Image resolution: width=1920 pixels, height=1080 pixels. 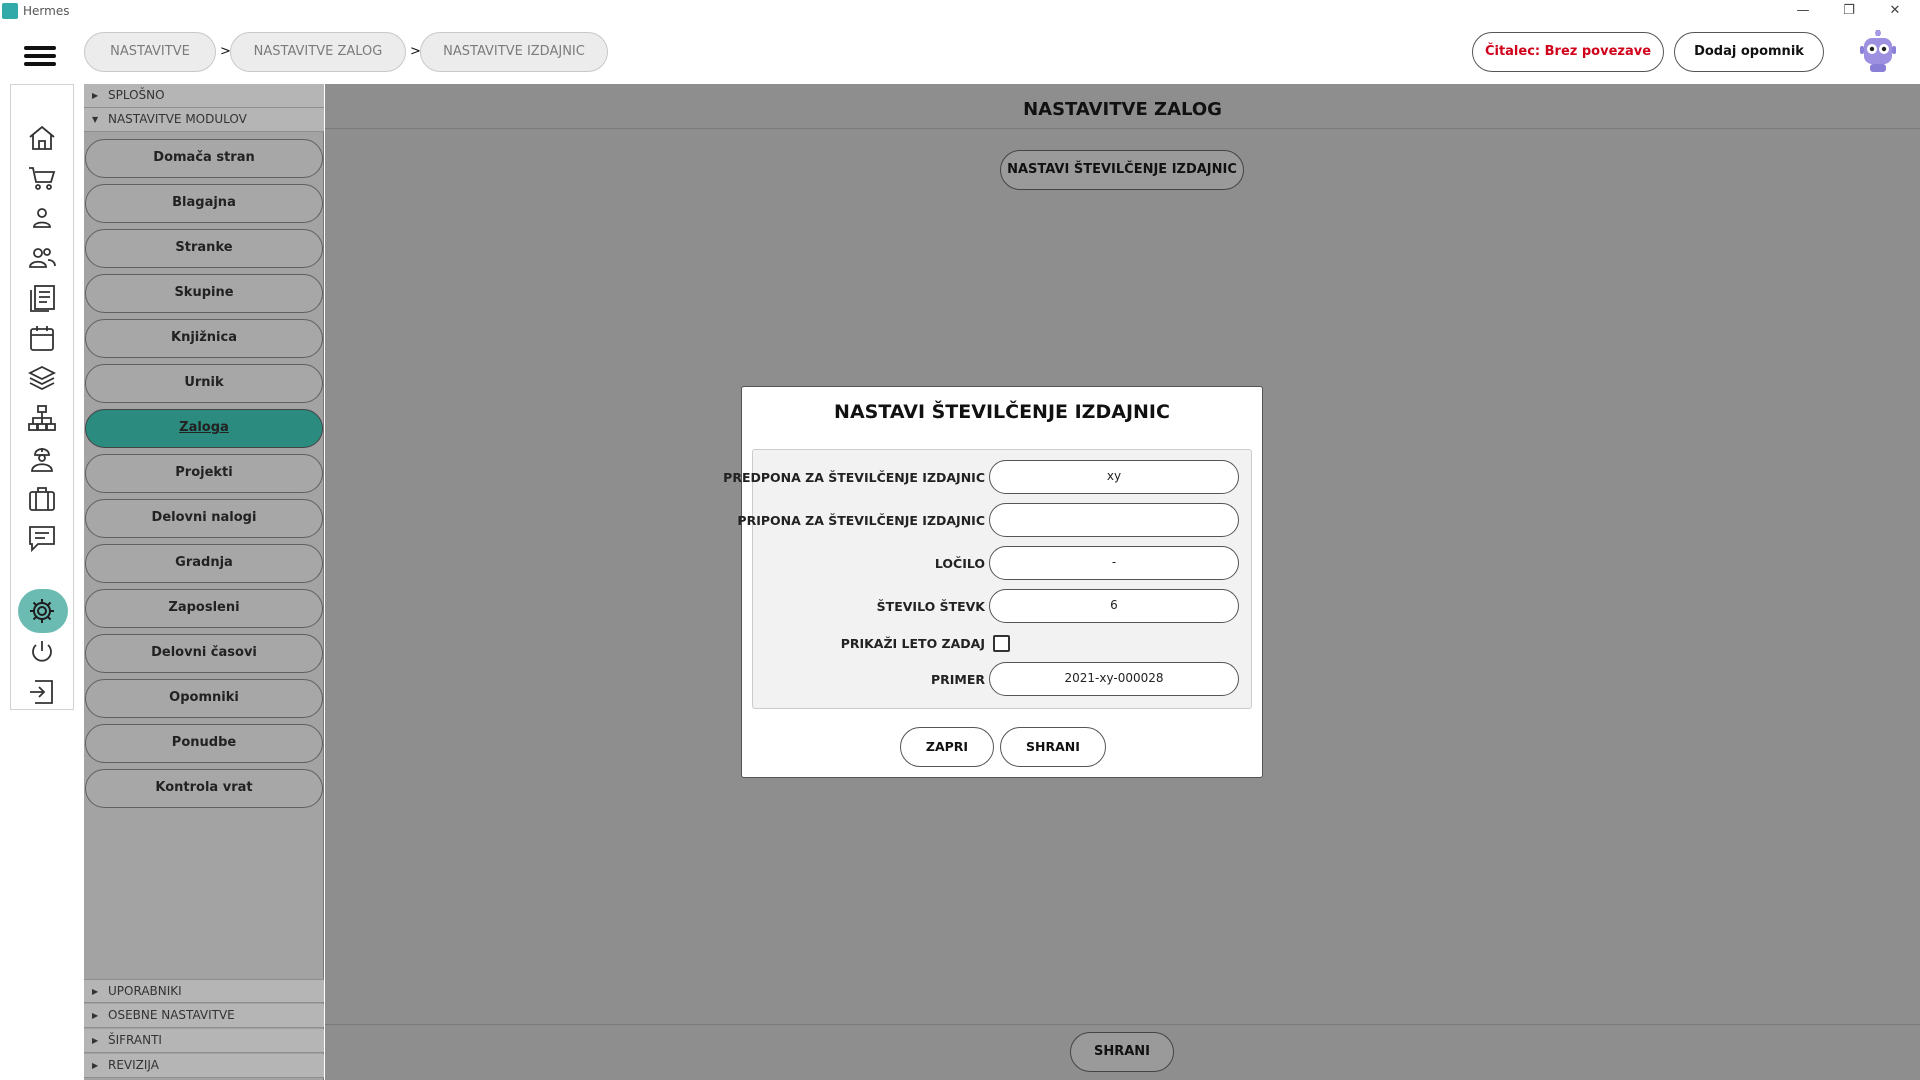 I want to click on show-year-last-checkbox, so click(x=1001, y=643).